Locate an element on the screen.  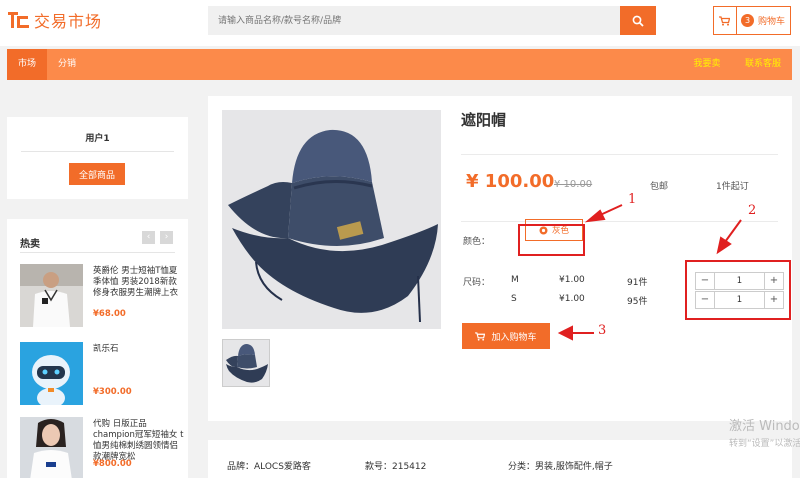
annotation-number: 1 is located at coordinates (632, 199).